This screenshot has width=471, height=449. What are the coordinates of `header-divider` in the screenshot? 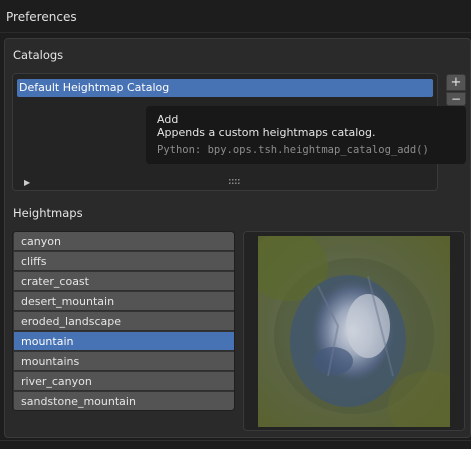 It's located at (235, 32).